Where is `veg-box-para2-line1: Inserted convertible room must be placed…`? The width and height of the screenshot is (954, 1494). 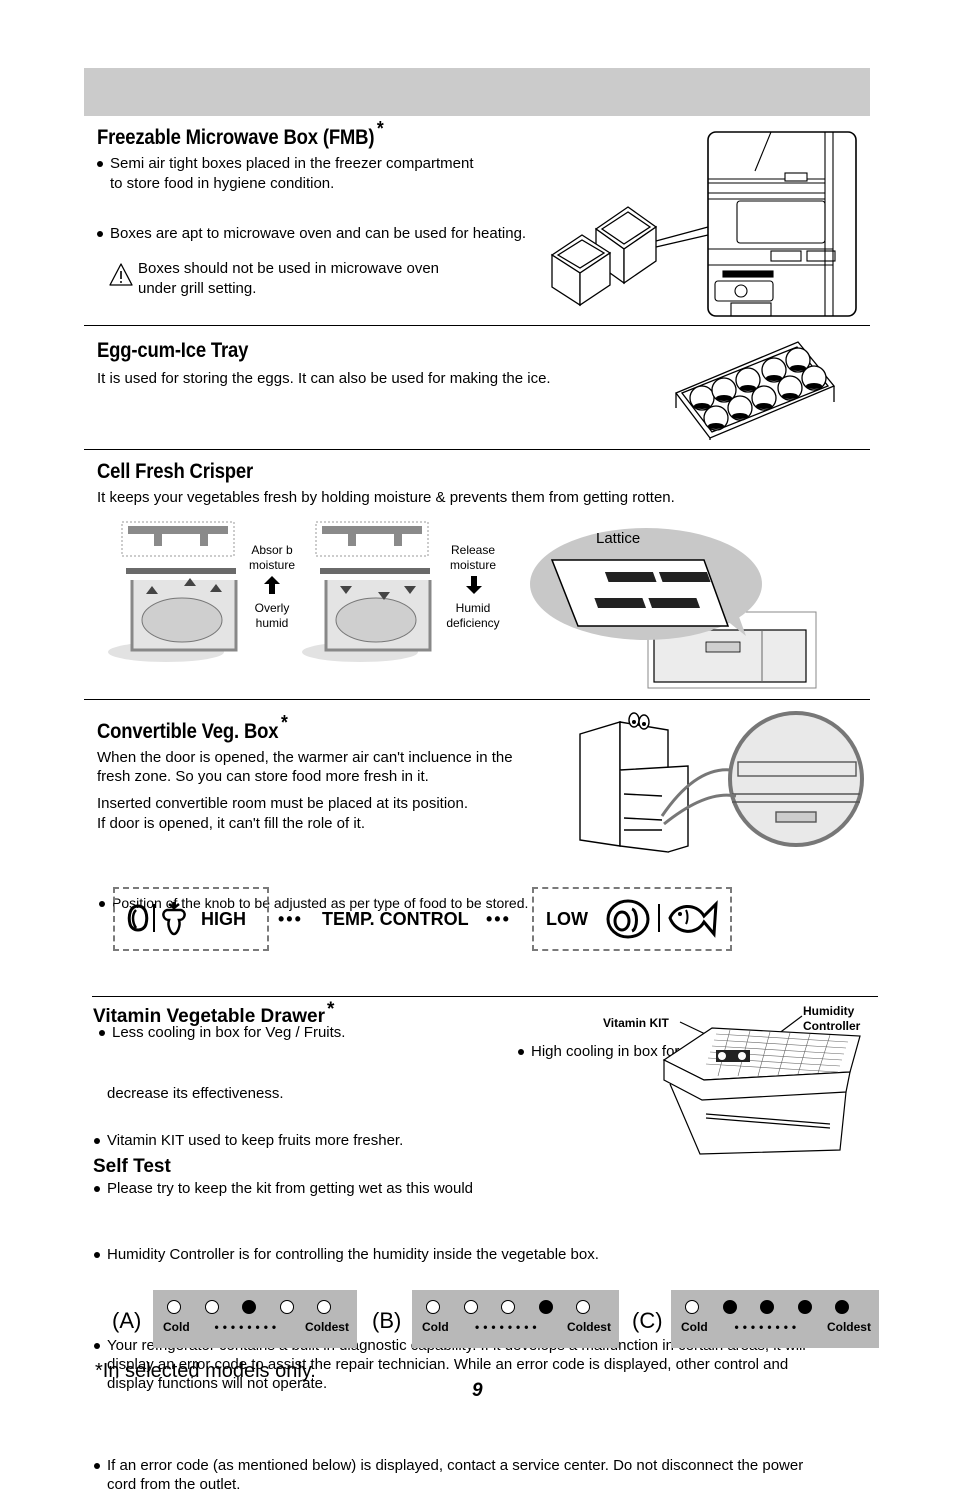
veg-box-para2-line1: Inserted convertible room must be placed… is located at coordinates (283, 803).